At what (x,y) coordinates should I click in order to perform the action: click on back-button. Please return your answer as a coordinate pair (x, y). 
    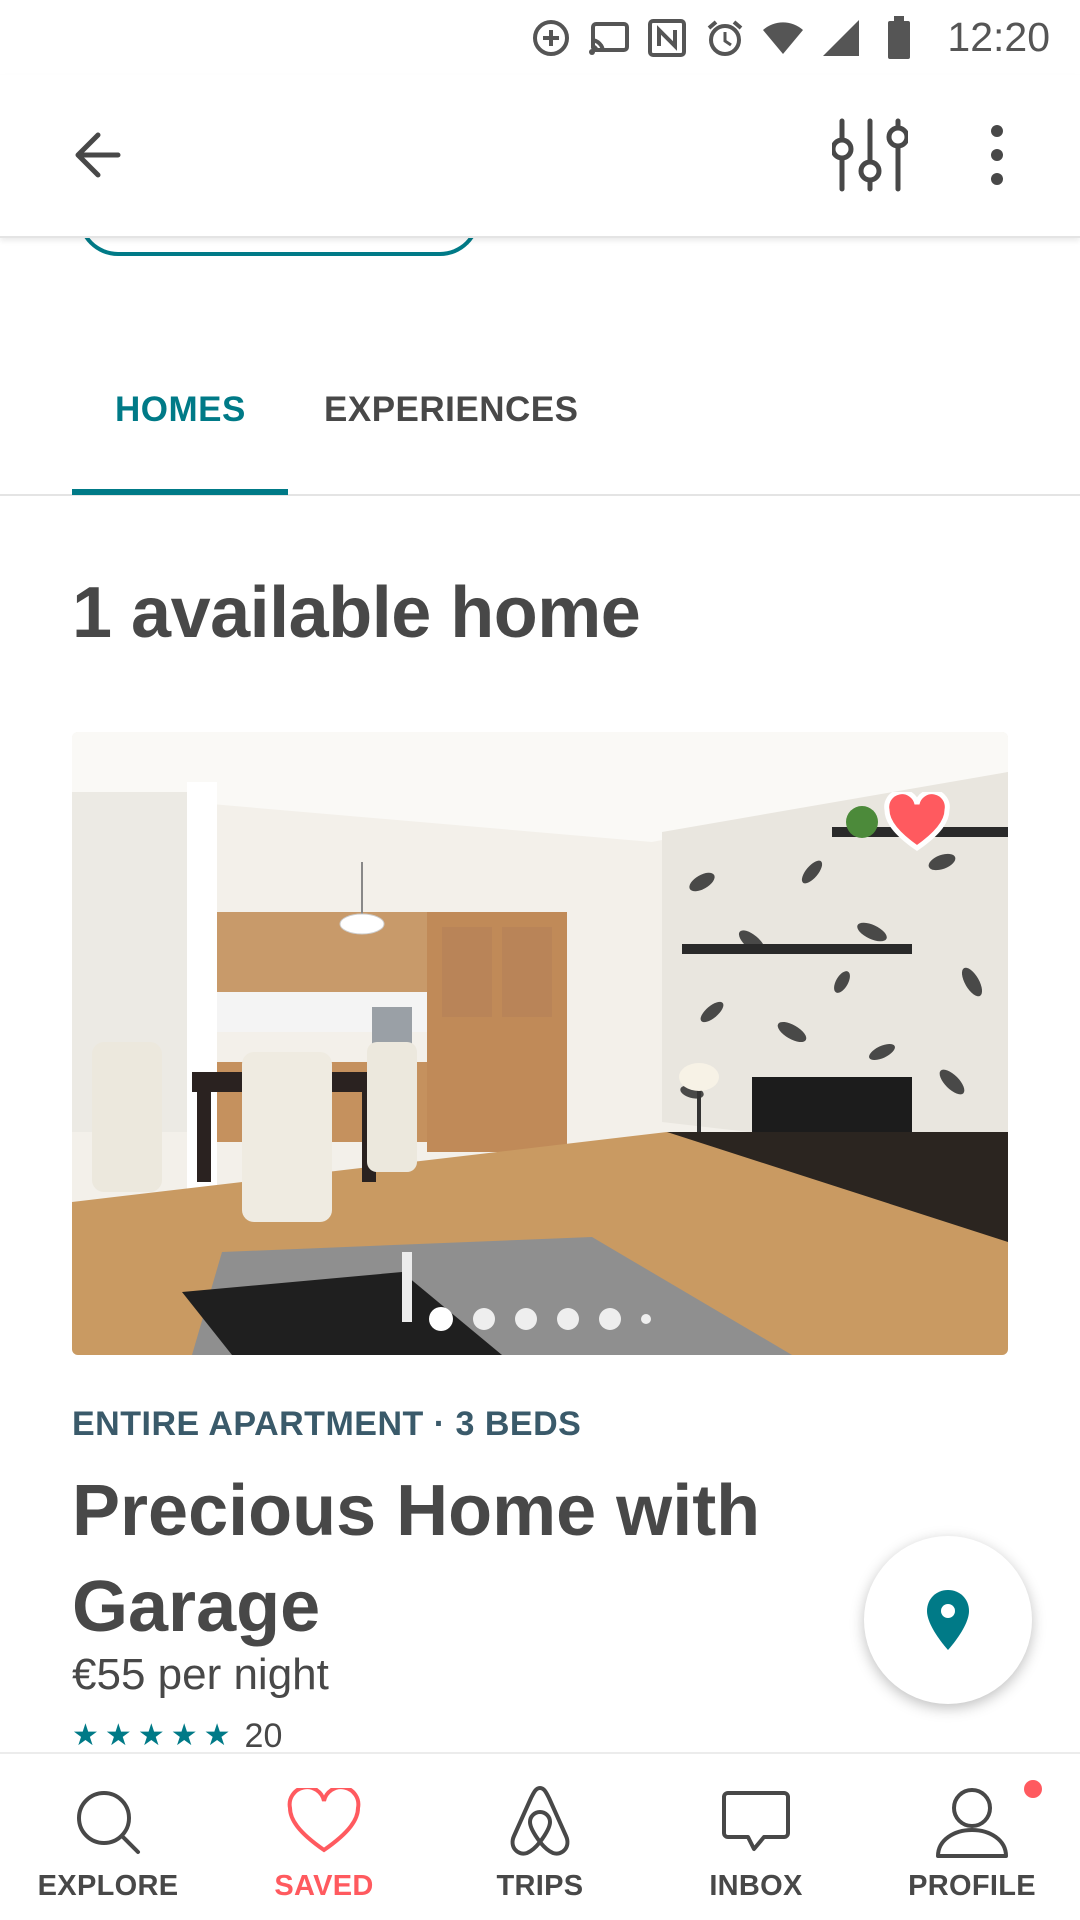
    Looking at the image, I should click on (103, 155).